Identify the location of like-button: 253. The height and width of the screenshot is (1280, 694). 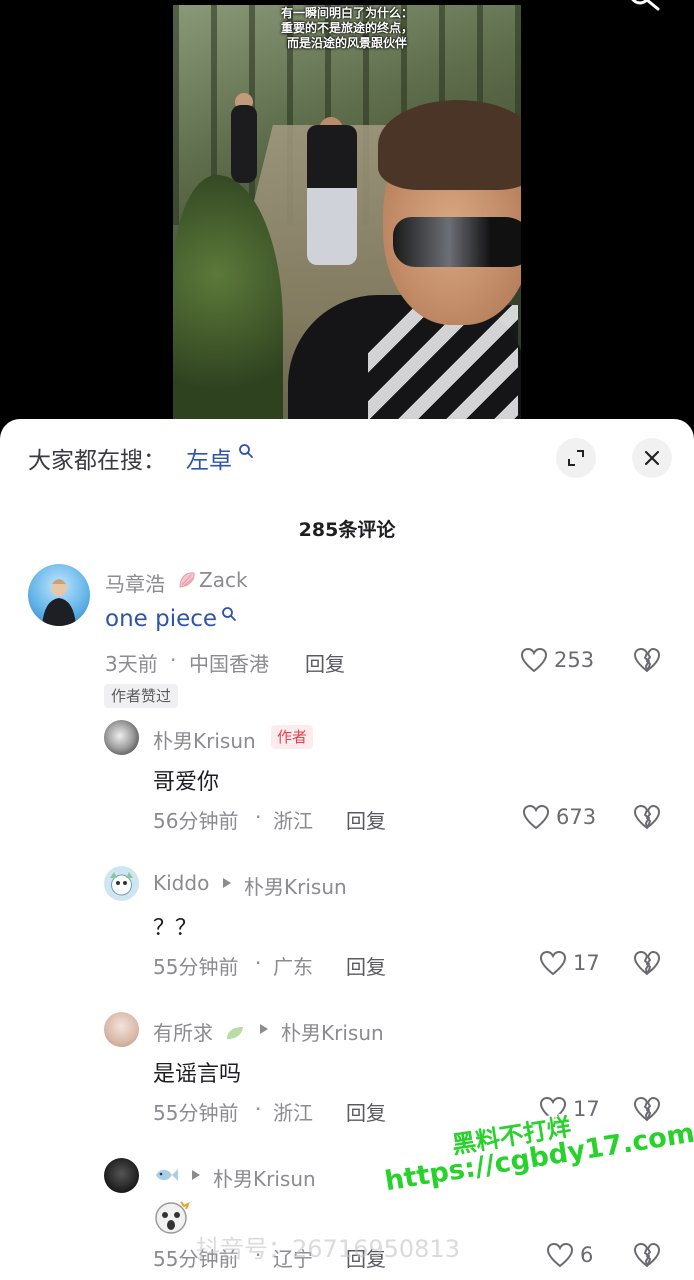
(557, 660).